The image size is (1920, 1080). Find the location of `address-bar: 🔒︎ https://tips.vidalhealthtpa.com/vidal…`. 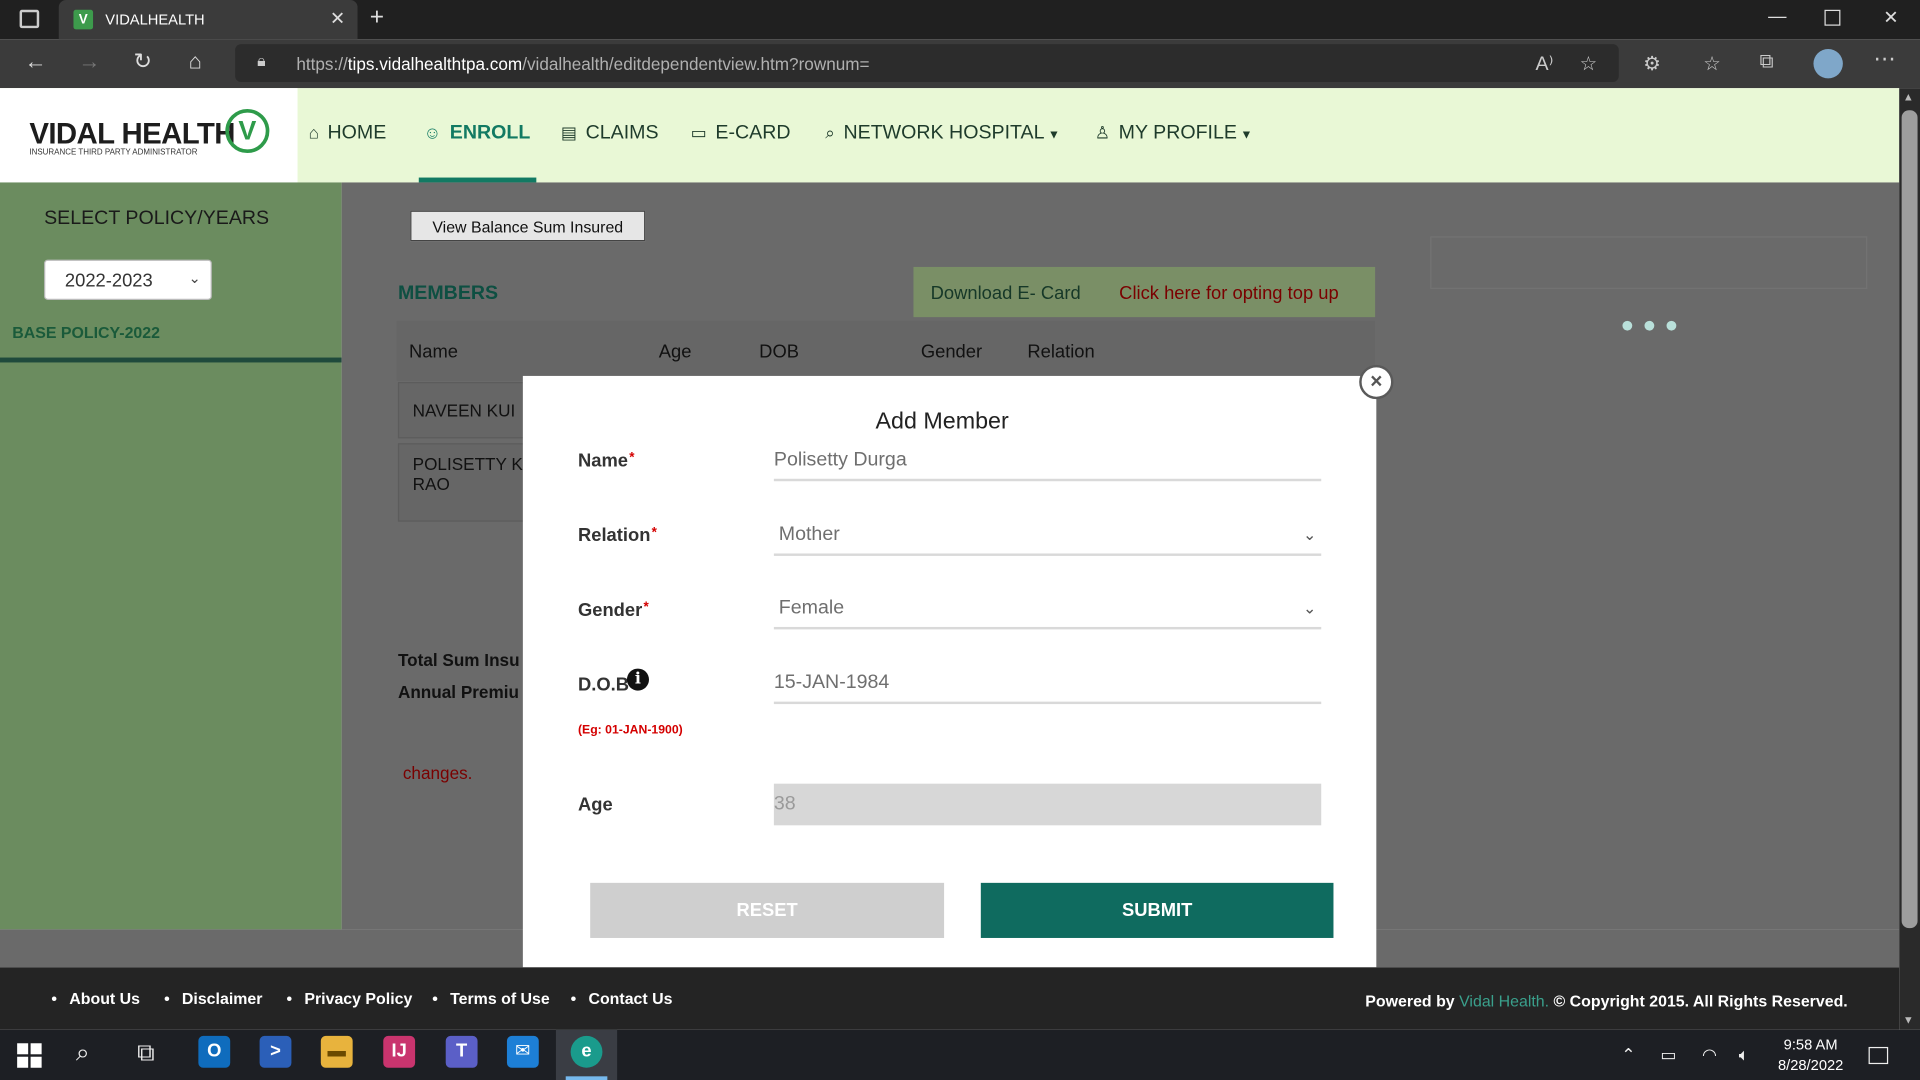

address-bar: 🔒︎ https://tips.vidalhealthtpa.com/vidal… is located at coordinates (927, 63).